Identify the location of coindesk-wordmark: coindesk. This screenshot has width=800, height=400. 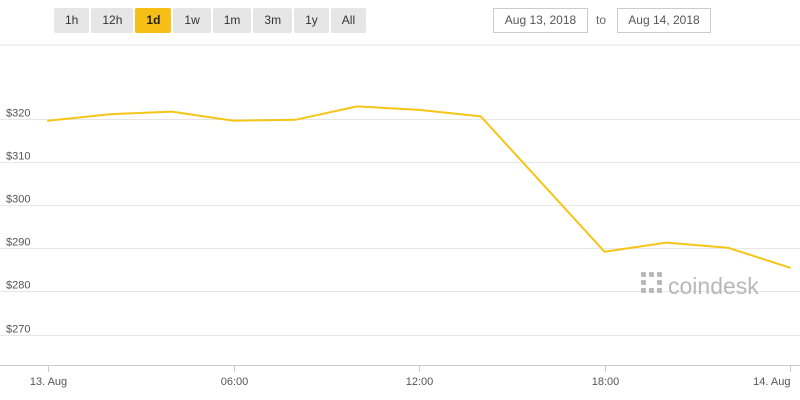
(713, 286).